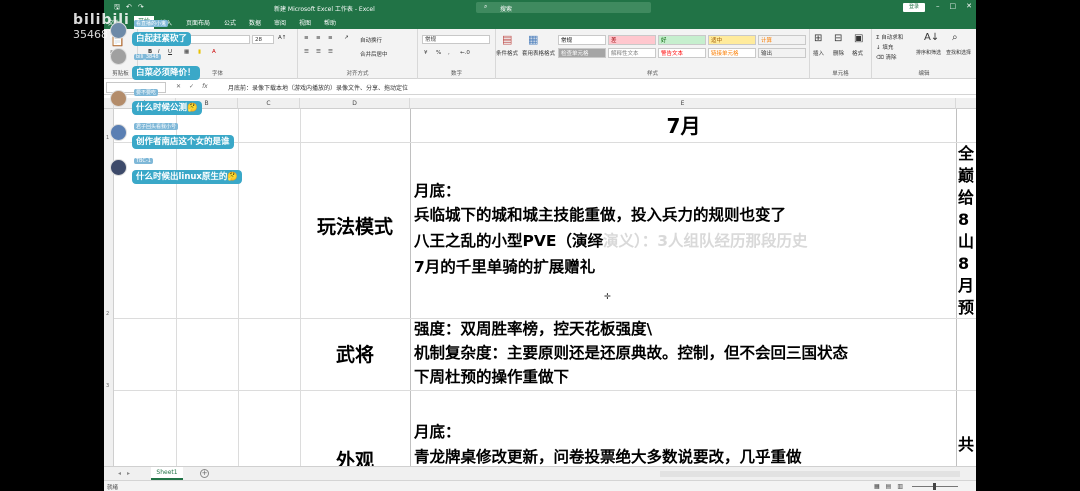 This screenshot has height=491, width=1080. Describe the element at coordinates (966, 175) in the screenshot. I see `overflow-char: 巅` at that location.